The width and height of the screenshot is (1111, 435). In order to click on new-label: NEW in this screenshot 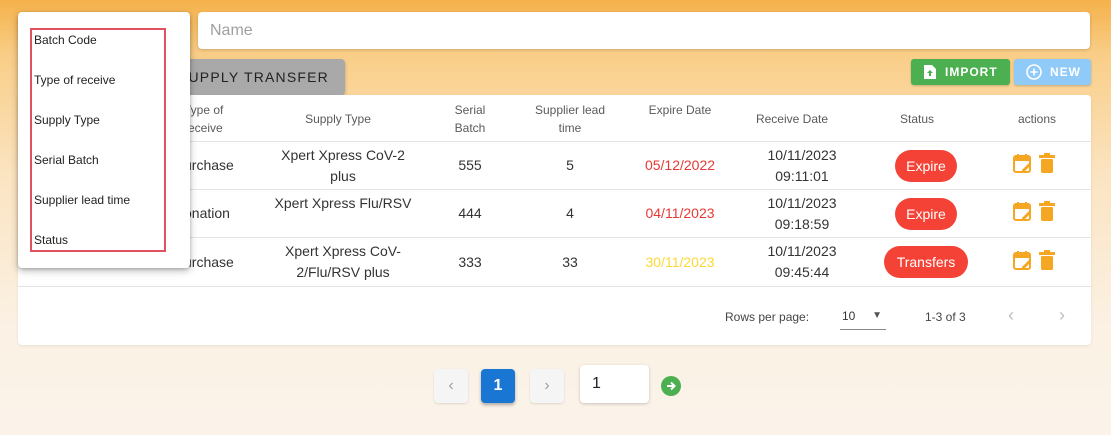, I will do `click(1065, 72)`.